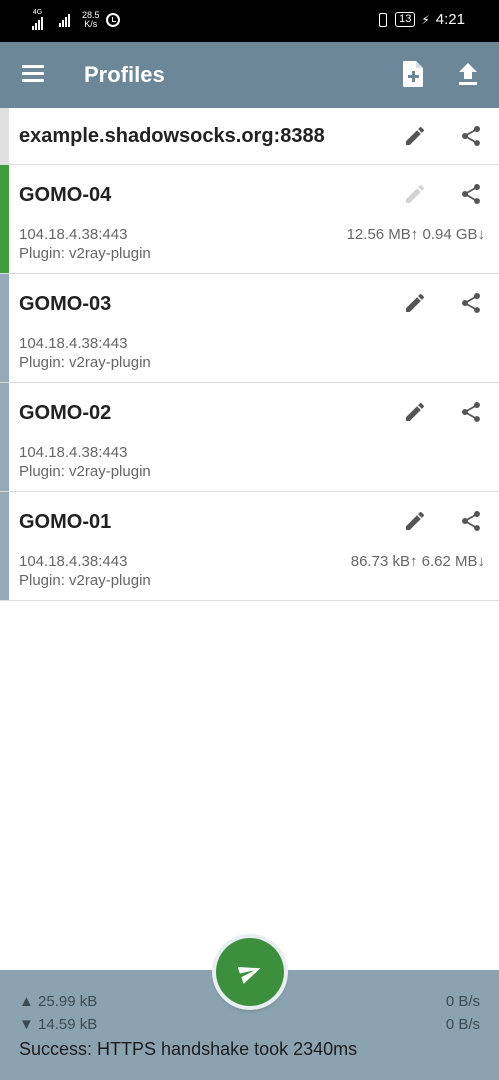 The image size is (499, 1080). I want to click on alarm-icon, so click(112, 19).